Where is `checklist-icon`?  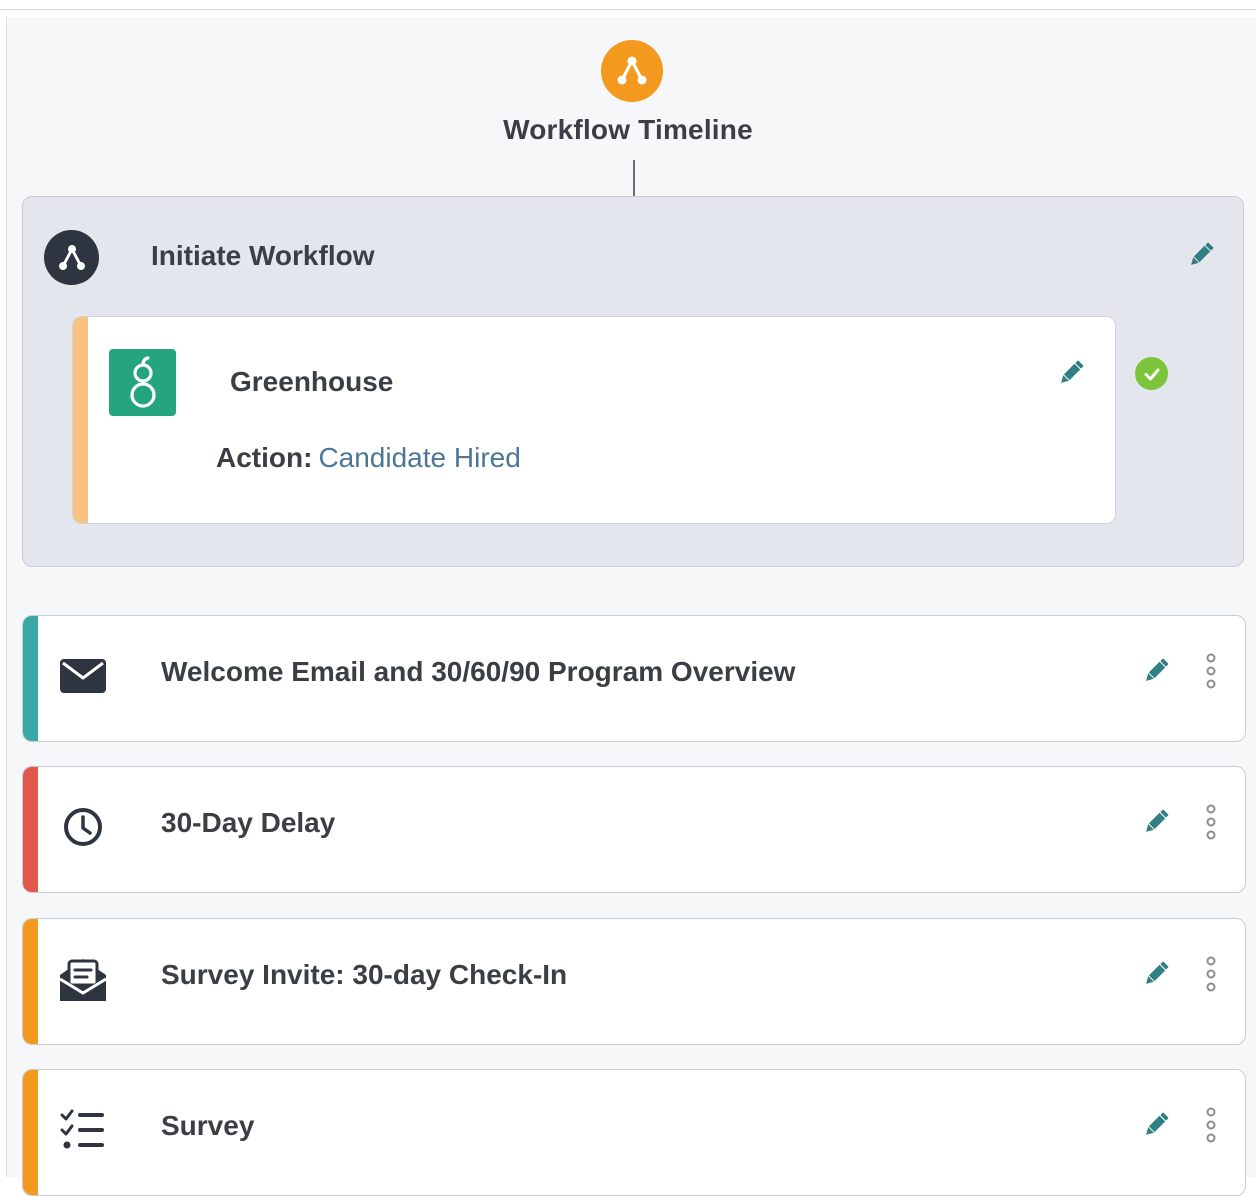
checklist-icon is located at coordinates (83, 1130).